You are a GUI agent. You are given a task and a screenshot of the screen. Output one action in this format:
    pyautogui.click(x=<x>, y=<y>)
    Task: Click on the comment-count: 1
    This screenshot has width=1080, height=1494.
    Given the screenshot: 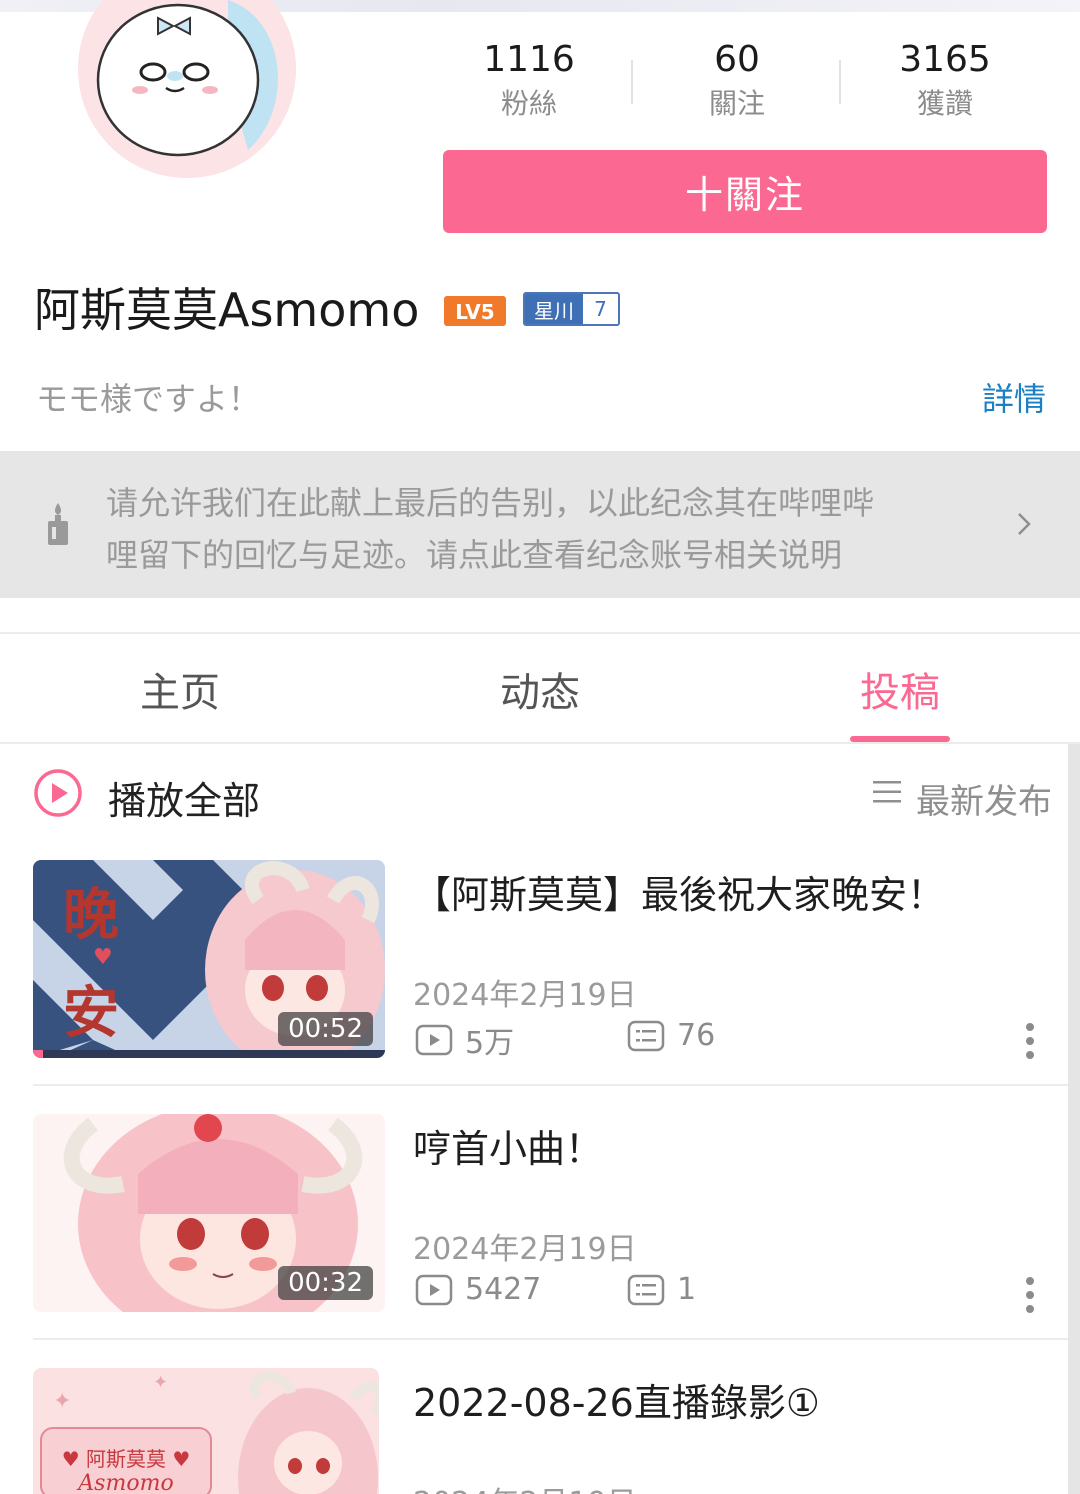 What is the action you would take?
    pyautogui.click(x=661, y=1289)
    